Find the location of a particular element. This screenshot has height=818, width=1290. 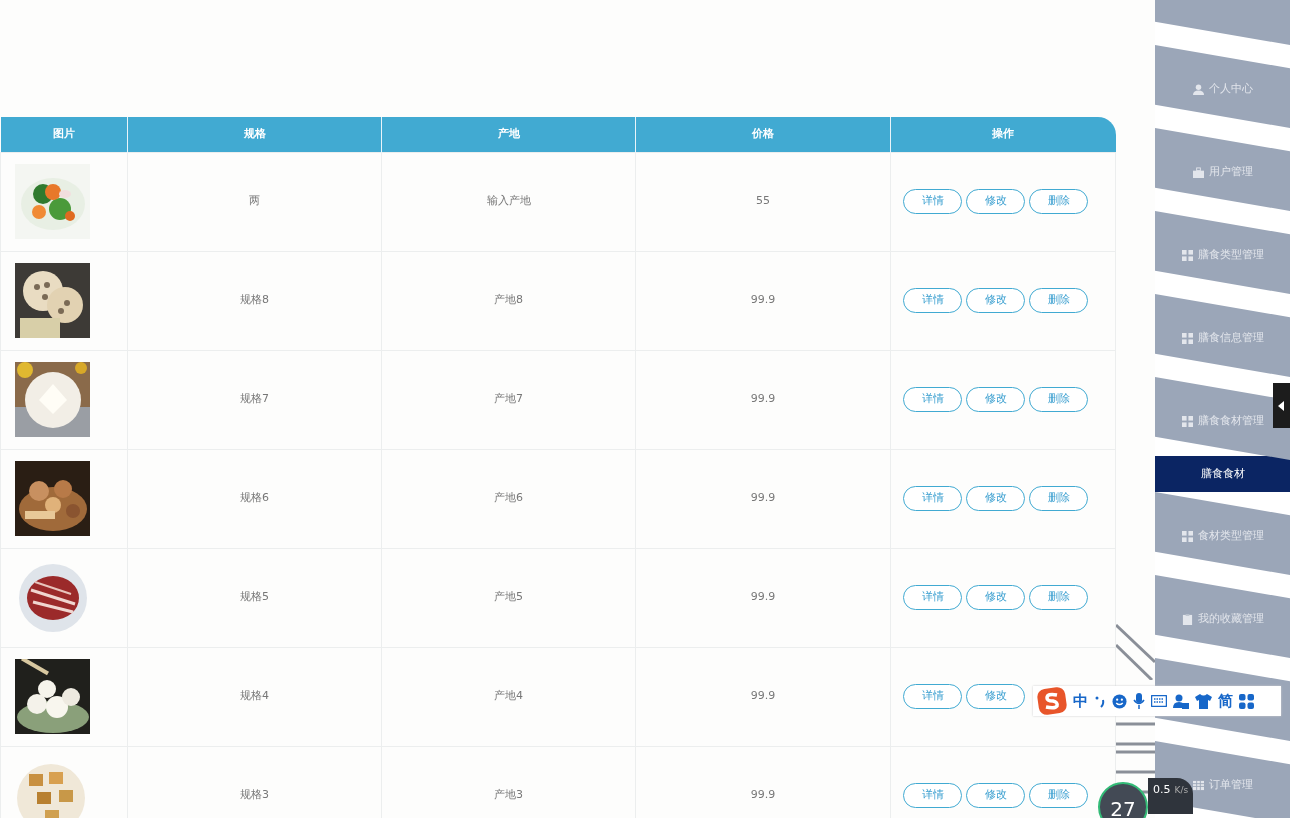

table-cell: 产地4 is located at coordinates (508, 696).